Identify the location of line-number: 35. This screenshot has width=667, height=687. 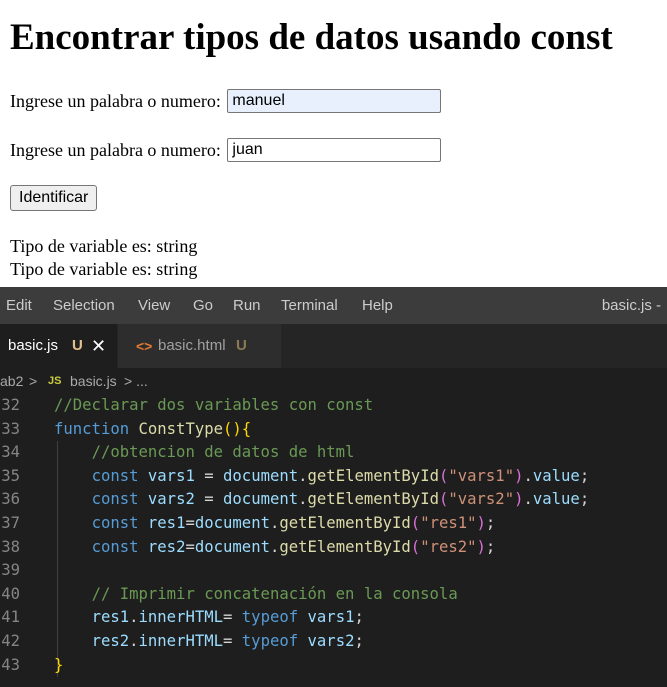
(10, 475).